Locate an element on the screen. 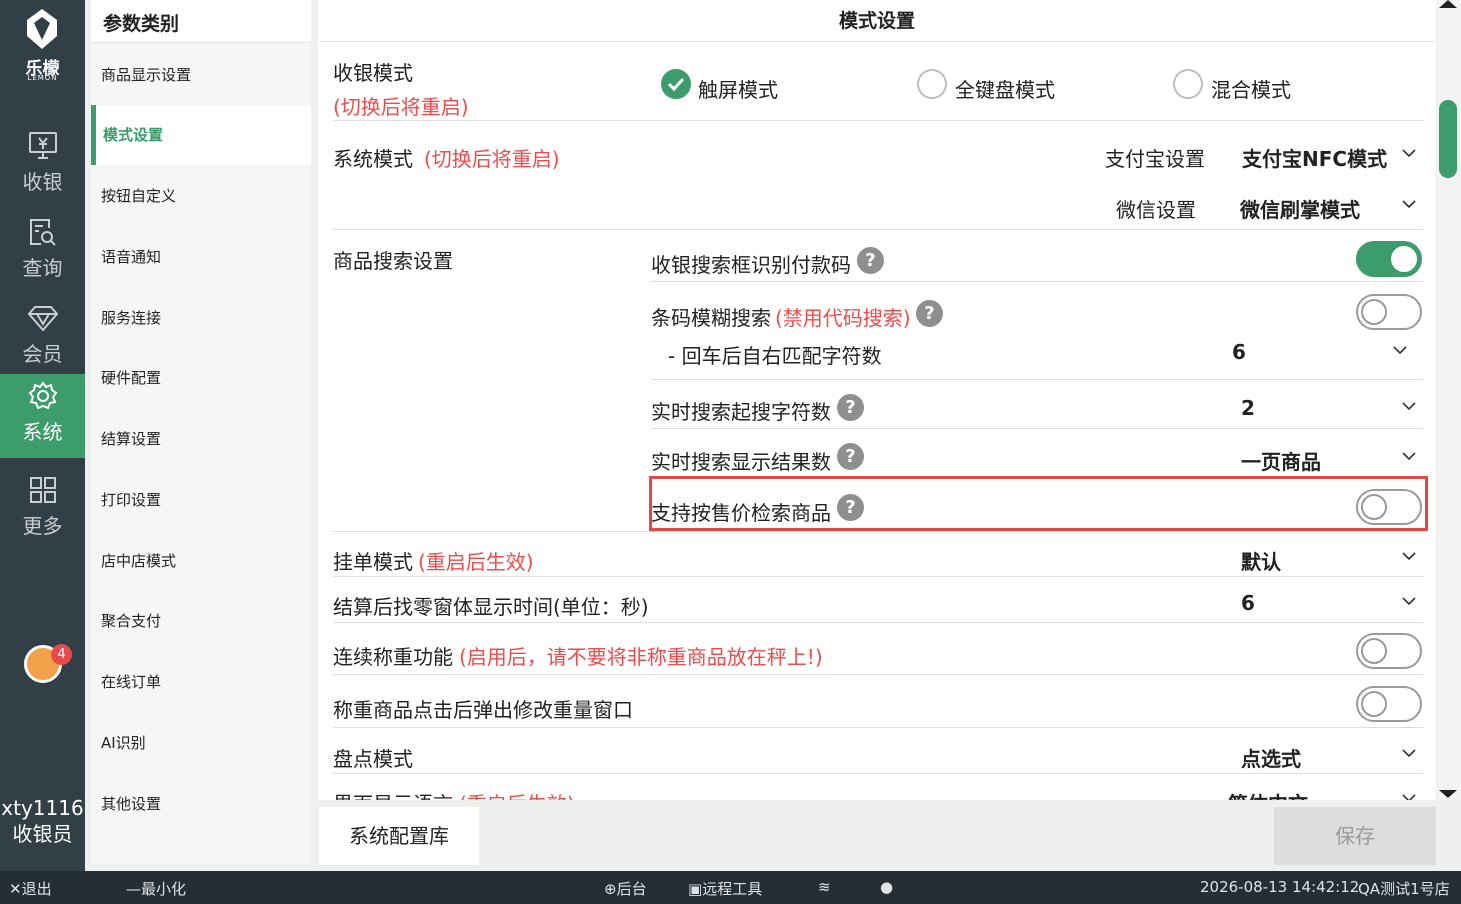 The height and width of the screenshot is (904, 1461). brand-sub: LEMON is located at coordinates (42, 78).